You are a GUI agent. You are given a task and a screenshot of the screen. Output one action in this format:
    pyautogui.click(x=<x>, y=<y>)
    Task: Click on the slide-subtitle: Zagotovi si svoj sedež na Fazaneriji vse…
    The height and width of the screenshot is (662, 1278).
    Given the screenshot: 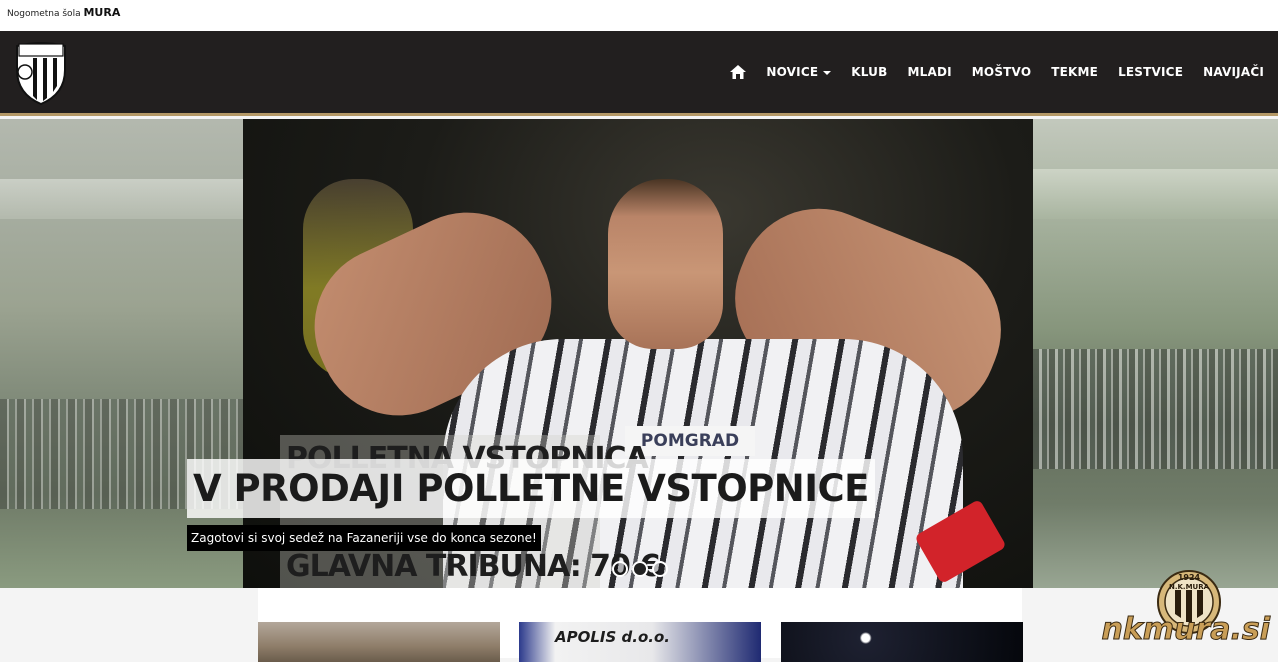 What is the action you would take?
    pyautogui.click(x=364, y=538)
    